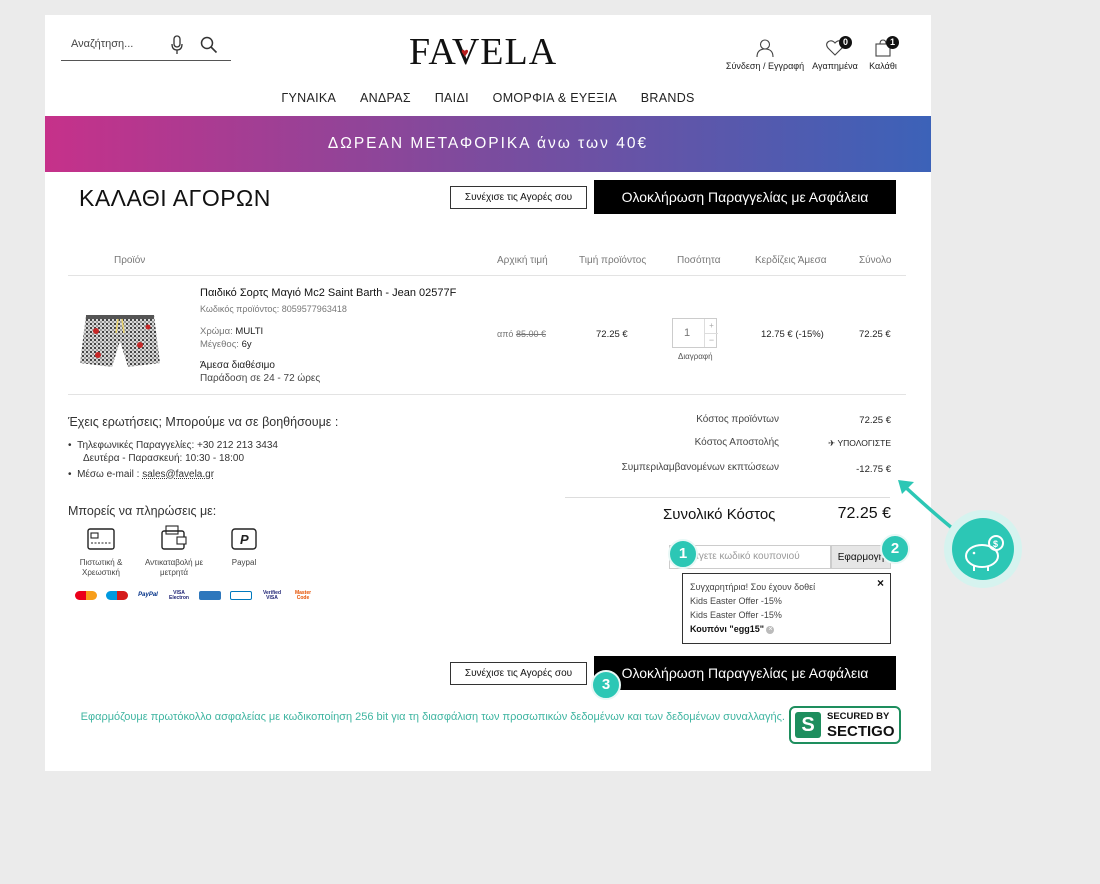  Describe the element at coordinates (753, 556) in the screenshot. I see `coupon-input` at that location.